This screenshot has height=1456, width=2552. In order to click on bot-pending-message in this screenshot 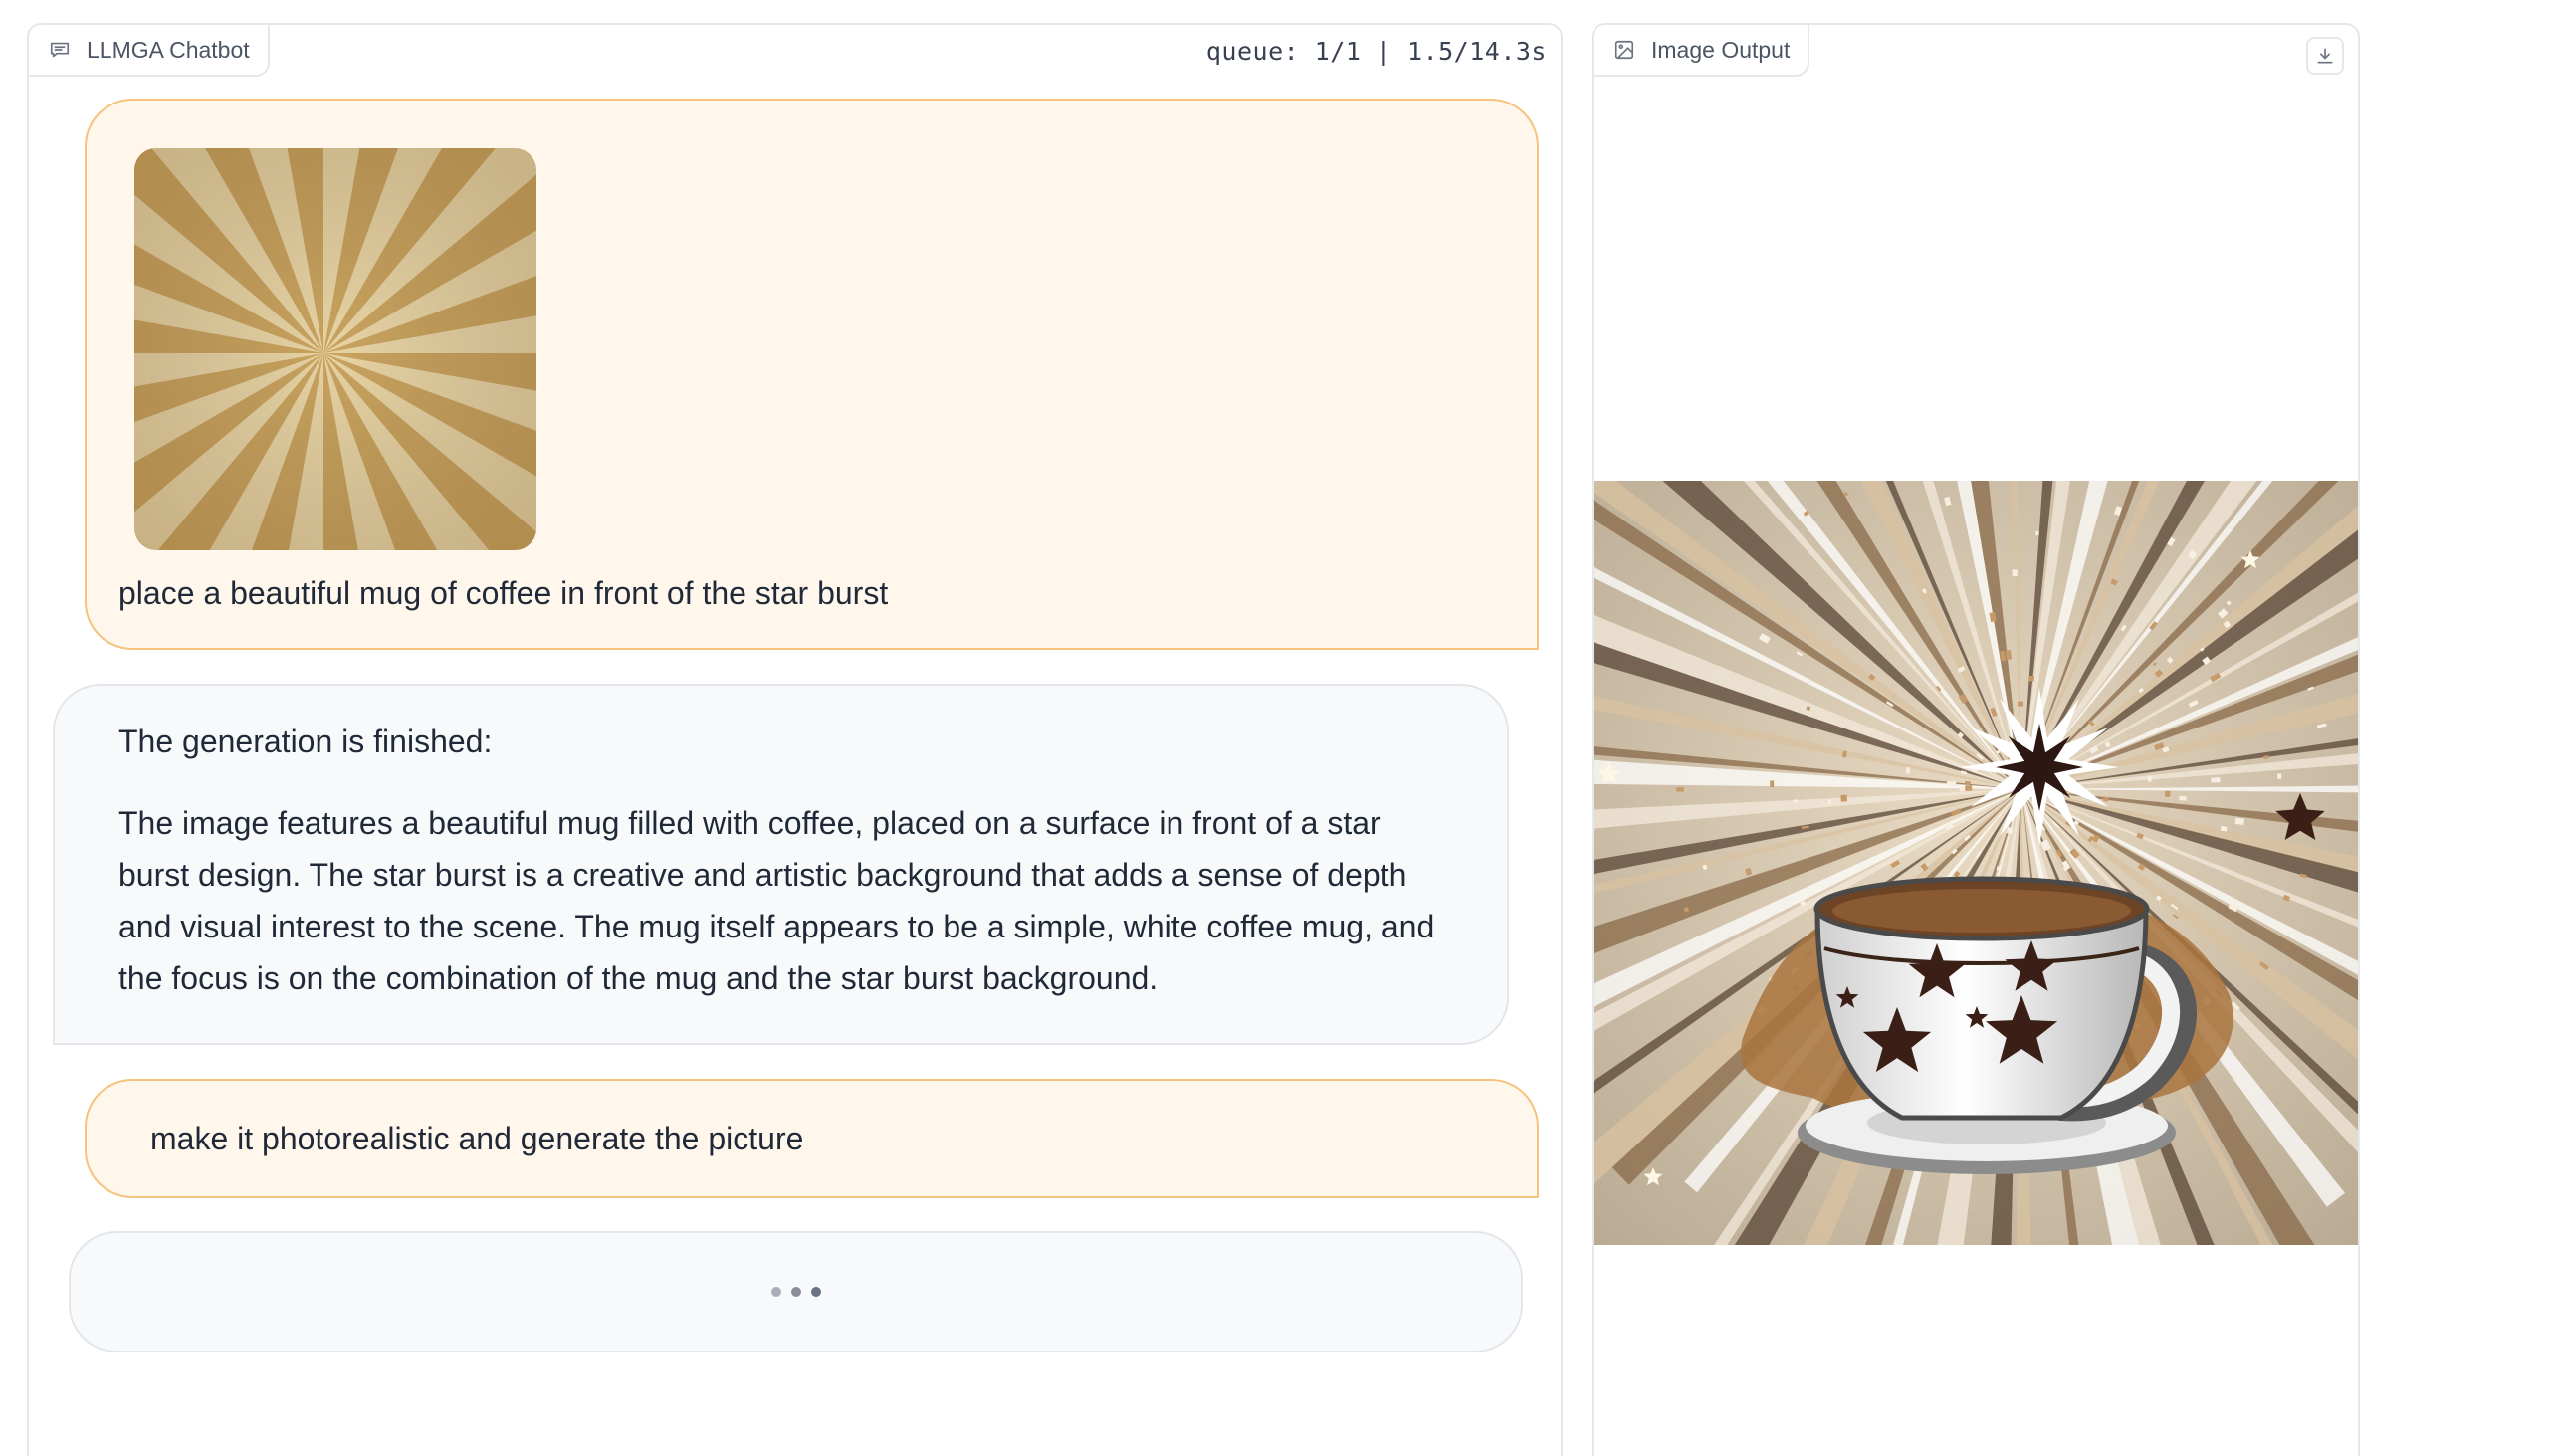, I will do `click(796, 1291)`.